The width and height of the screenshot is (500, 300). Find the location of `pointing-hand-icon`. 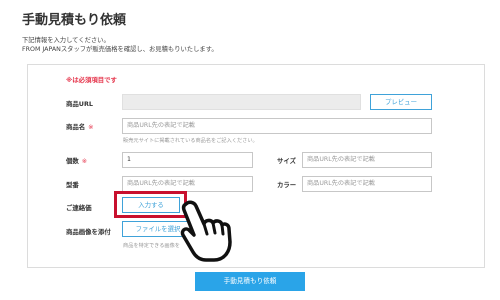

pointing-hand-icon is located at coordinates (206, 231).